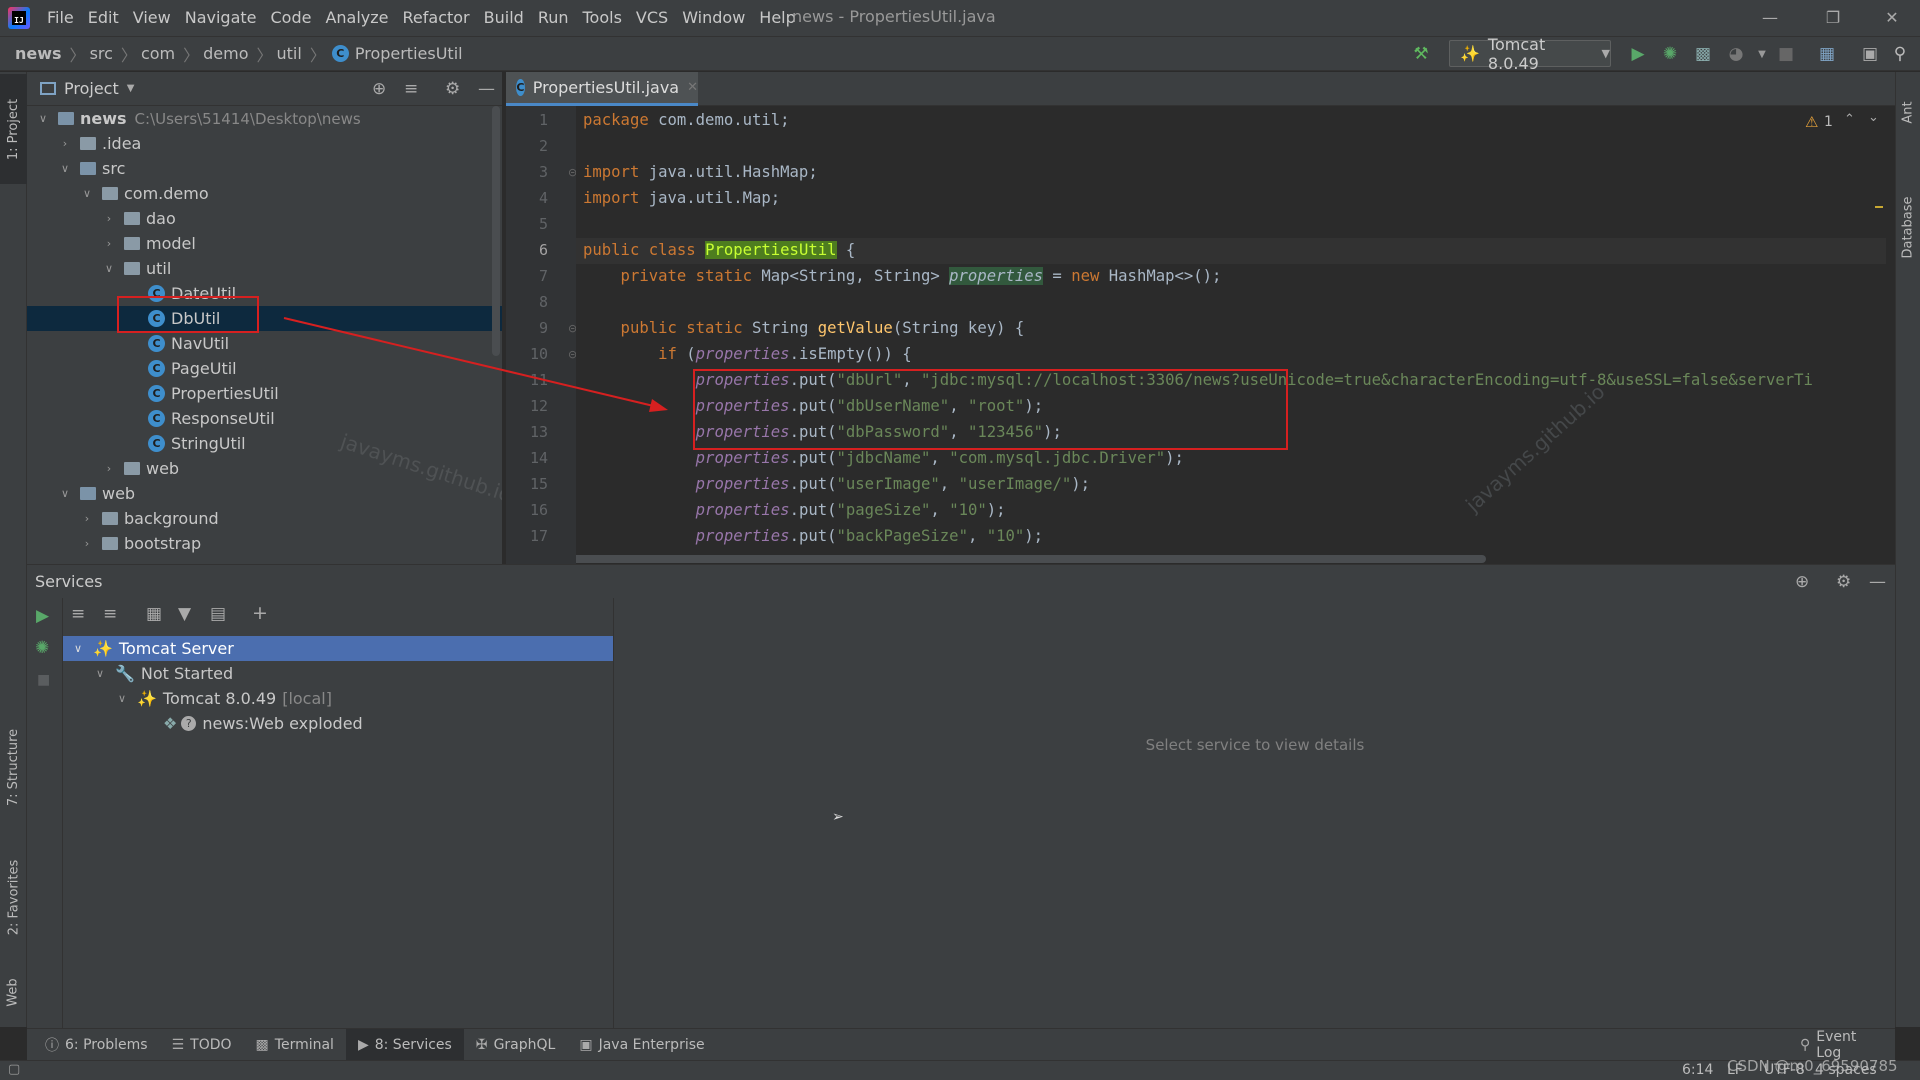 This screenshot has height=1080, width=1920. I want to click on tree-node-dao: › dao, so click(264, 218).